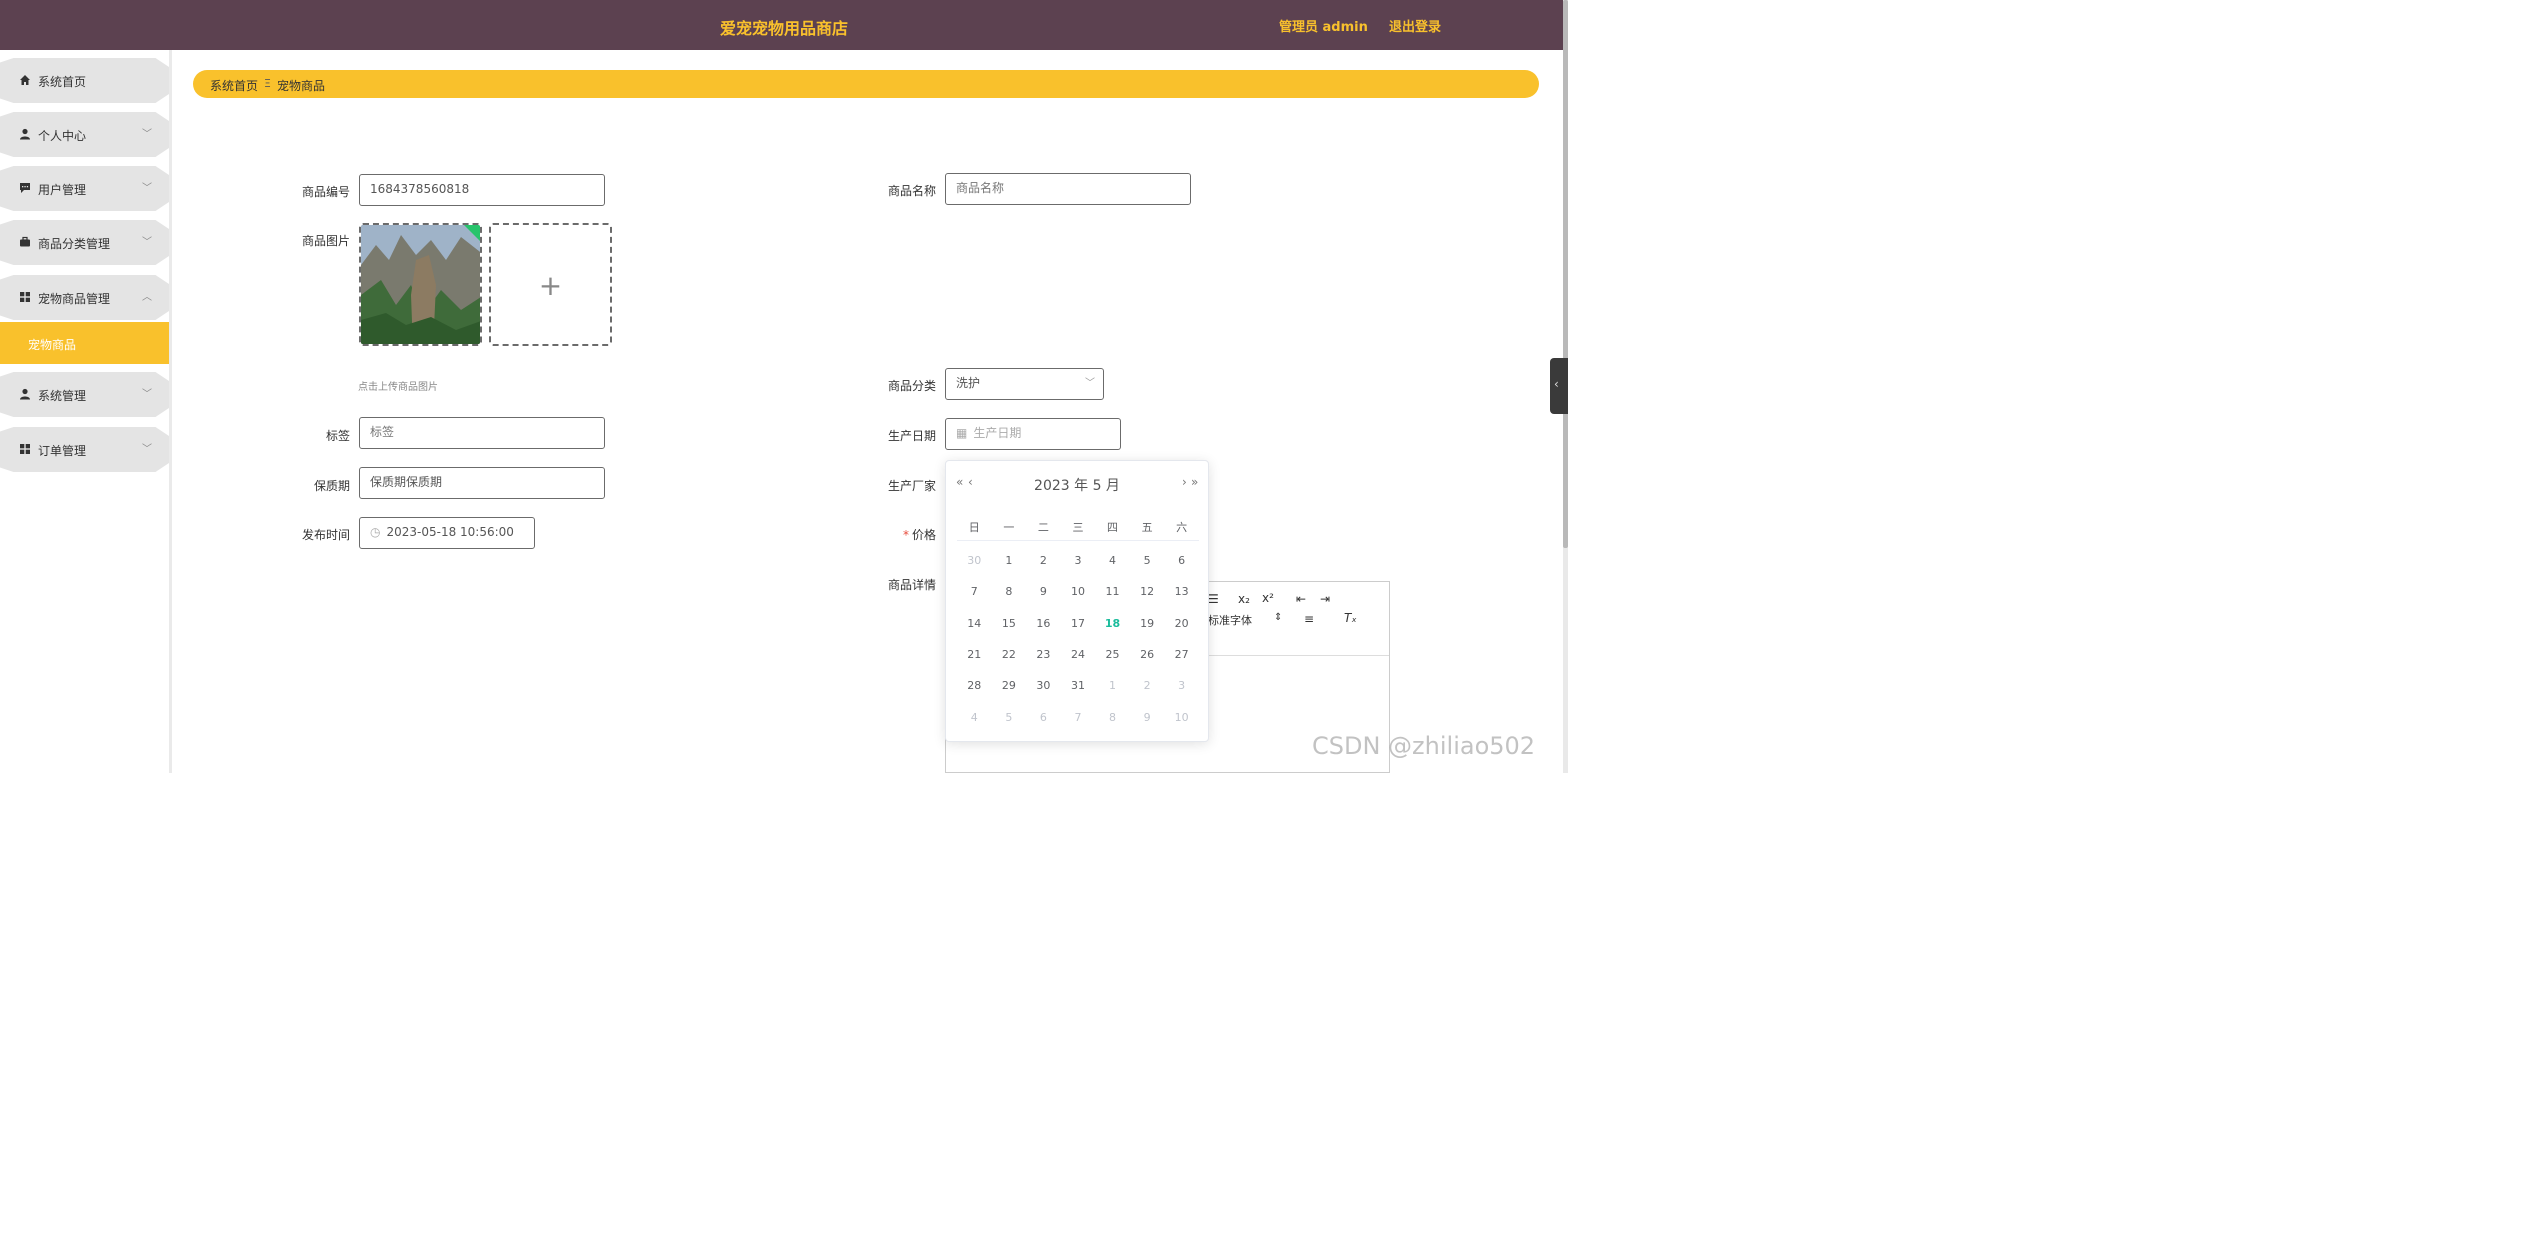 The image size is (2539, 1251). What do you see at coordinates (325, 241) in the screenshot?
I see `image-label: 商品图片` at bounding box center [325, 241].